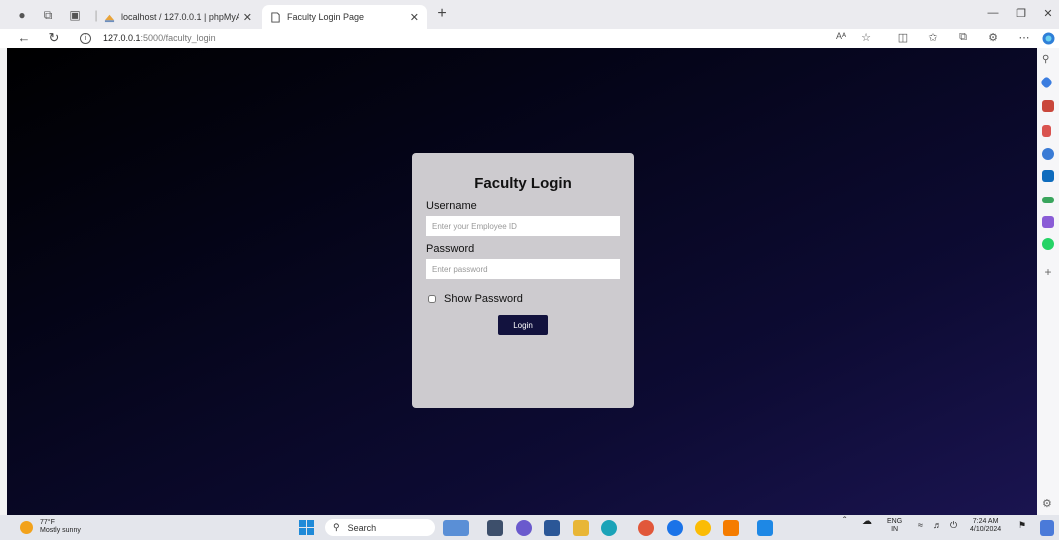  What do you see at coordinates (609, 528) in the screenshot?
I see `edge-icon` at bounding box center [609, 528].